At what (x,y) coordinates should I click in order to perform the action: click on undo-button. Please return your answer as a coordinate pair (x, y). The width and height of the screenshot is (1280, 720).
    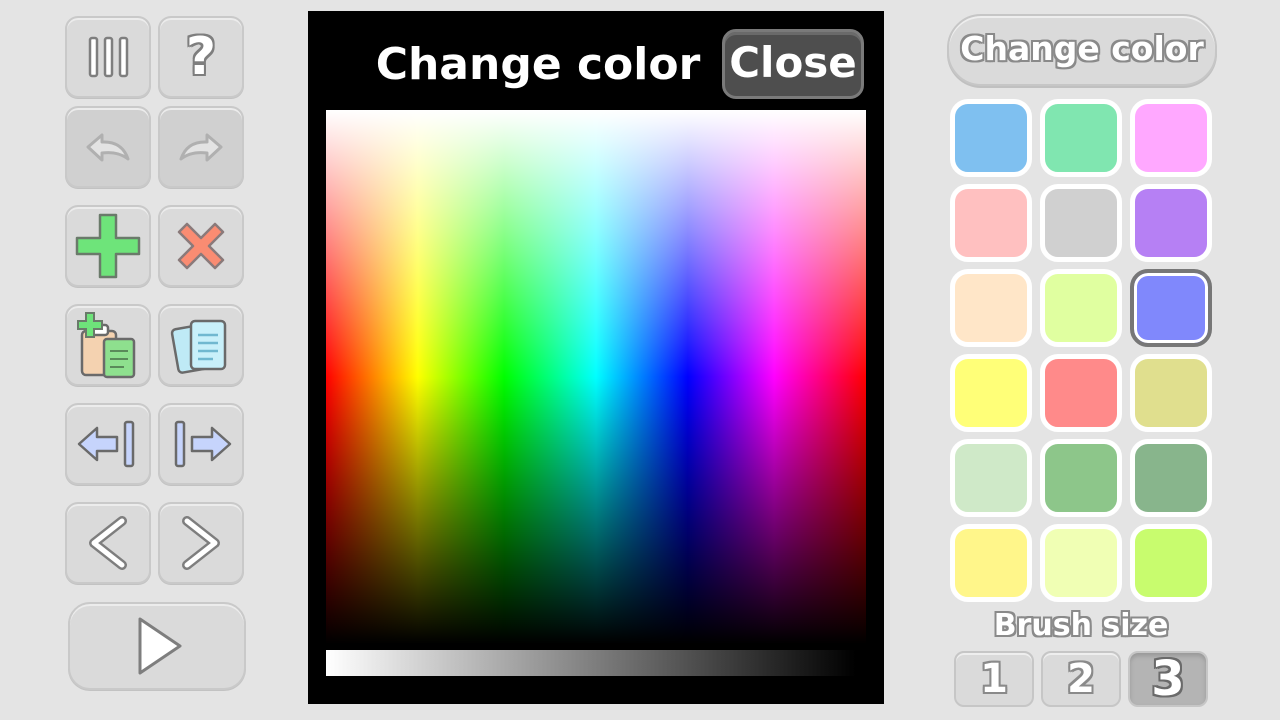
    Looking at the image, I should click on (108, 147).